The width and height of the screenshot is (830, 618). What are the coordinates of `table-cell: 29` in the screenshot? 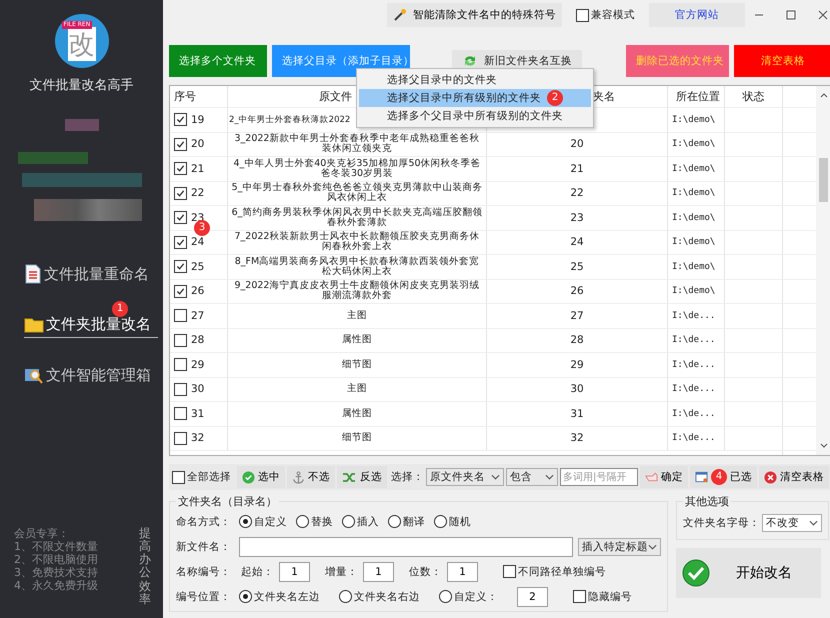 It's located at (577, 364).